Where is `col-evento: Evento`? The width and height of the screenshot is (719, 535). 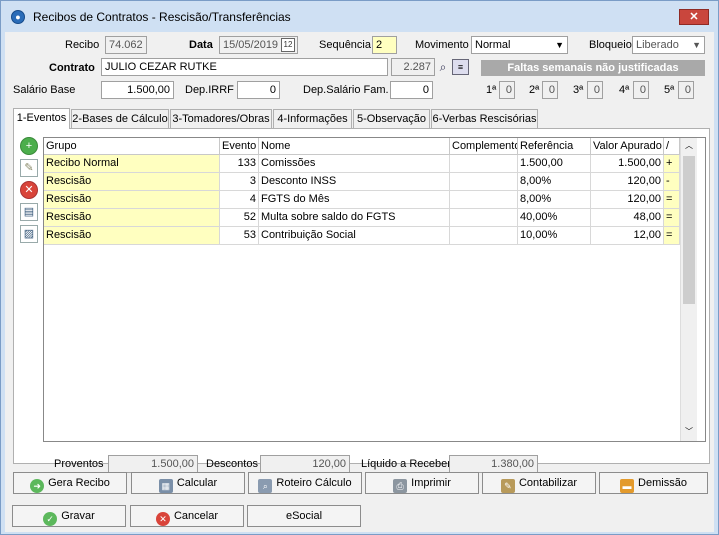 col-evento: Evento is located at coordinates (239, 146).